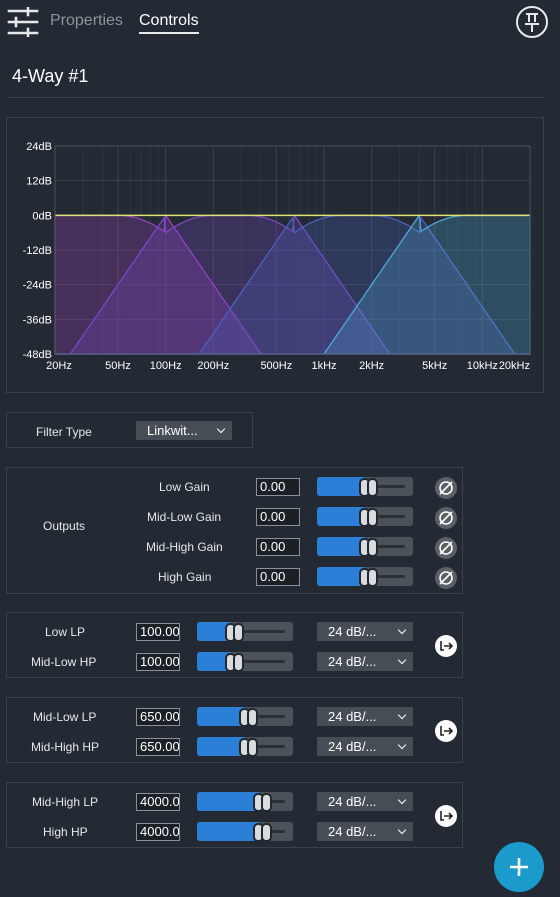  I want to click on crossover-label: Mid-Low LP, so click(65, 717).